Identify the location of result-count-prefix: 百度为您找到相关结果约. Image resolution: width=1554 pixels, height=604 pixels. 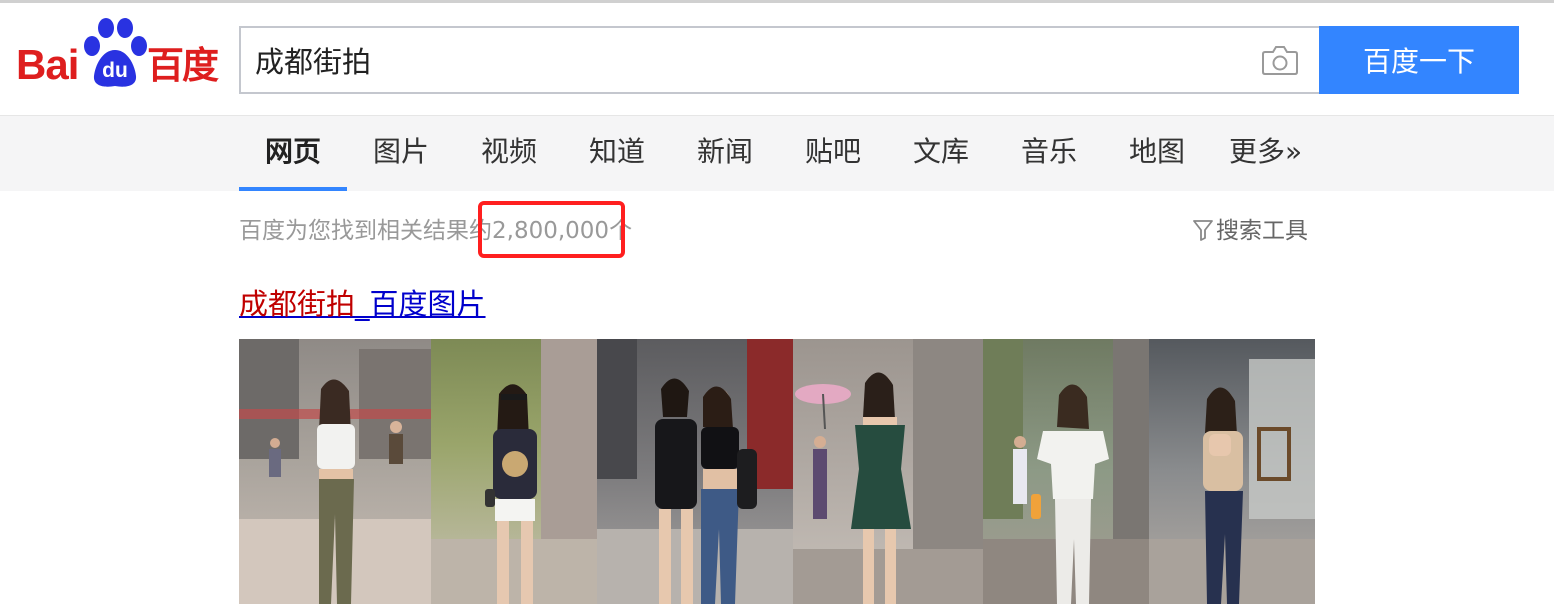
(365, 231).